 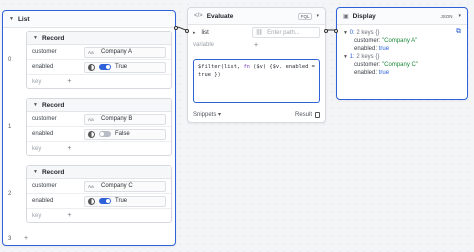 I want to click on customer-field: customer Aa Company C, so click(x=99, y=186).